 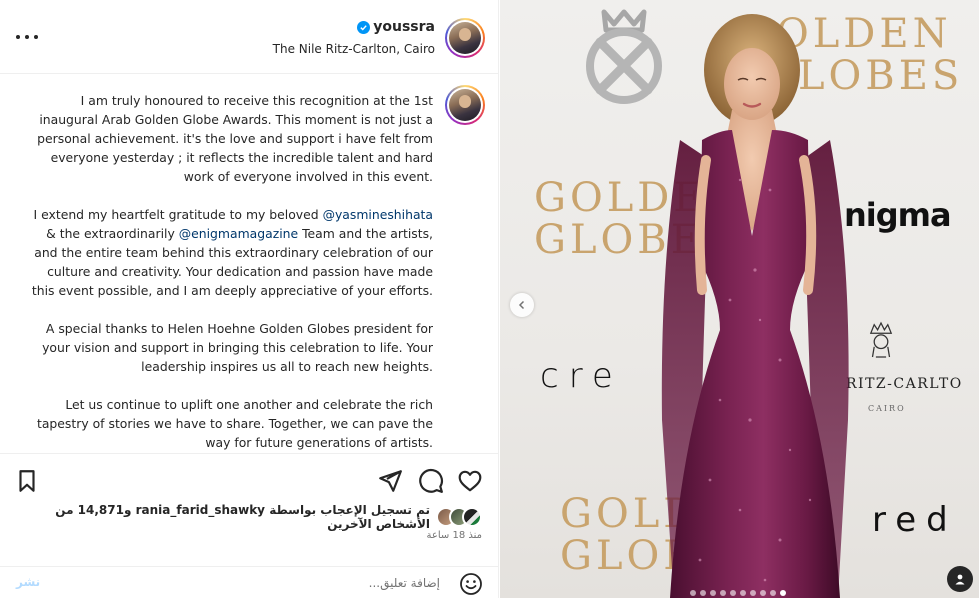 I want to click on emoji-icon, so click(x=471, y=584).